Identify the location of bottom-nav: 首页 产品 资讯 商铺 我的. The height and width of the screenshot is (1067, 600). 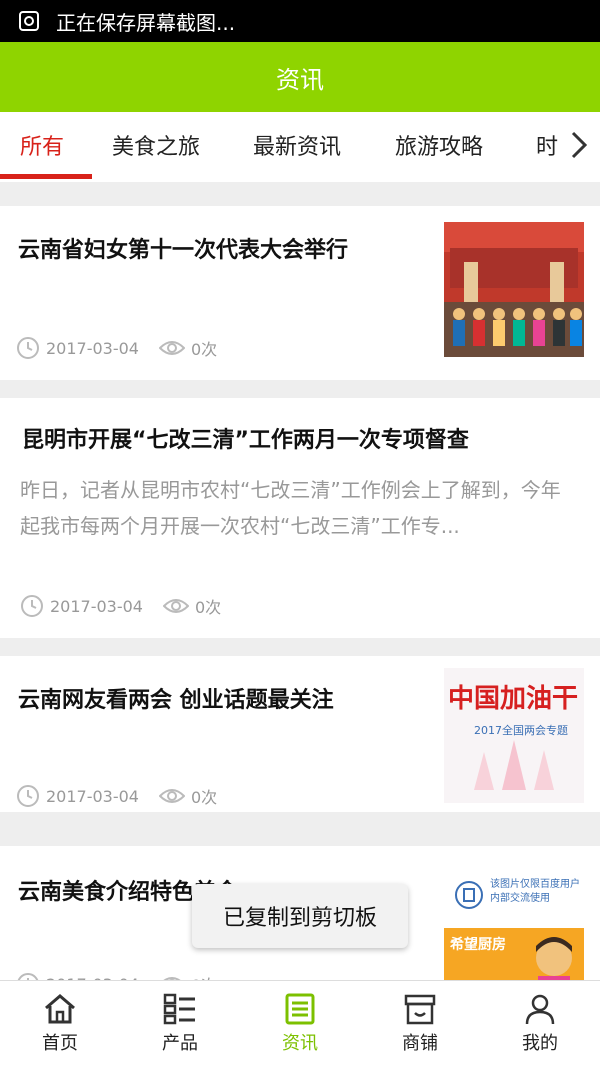
(300, 1023).